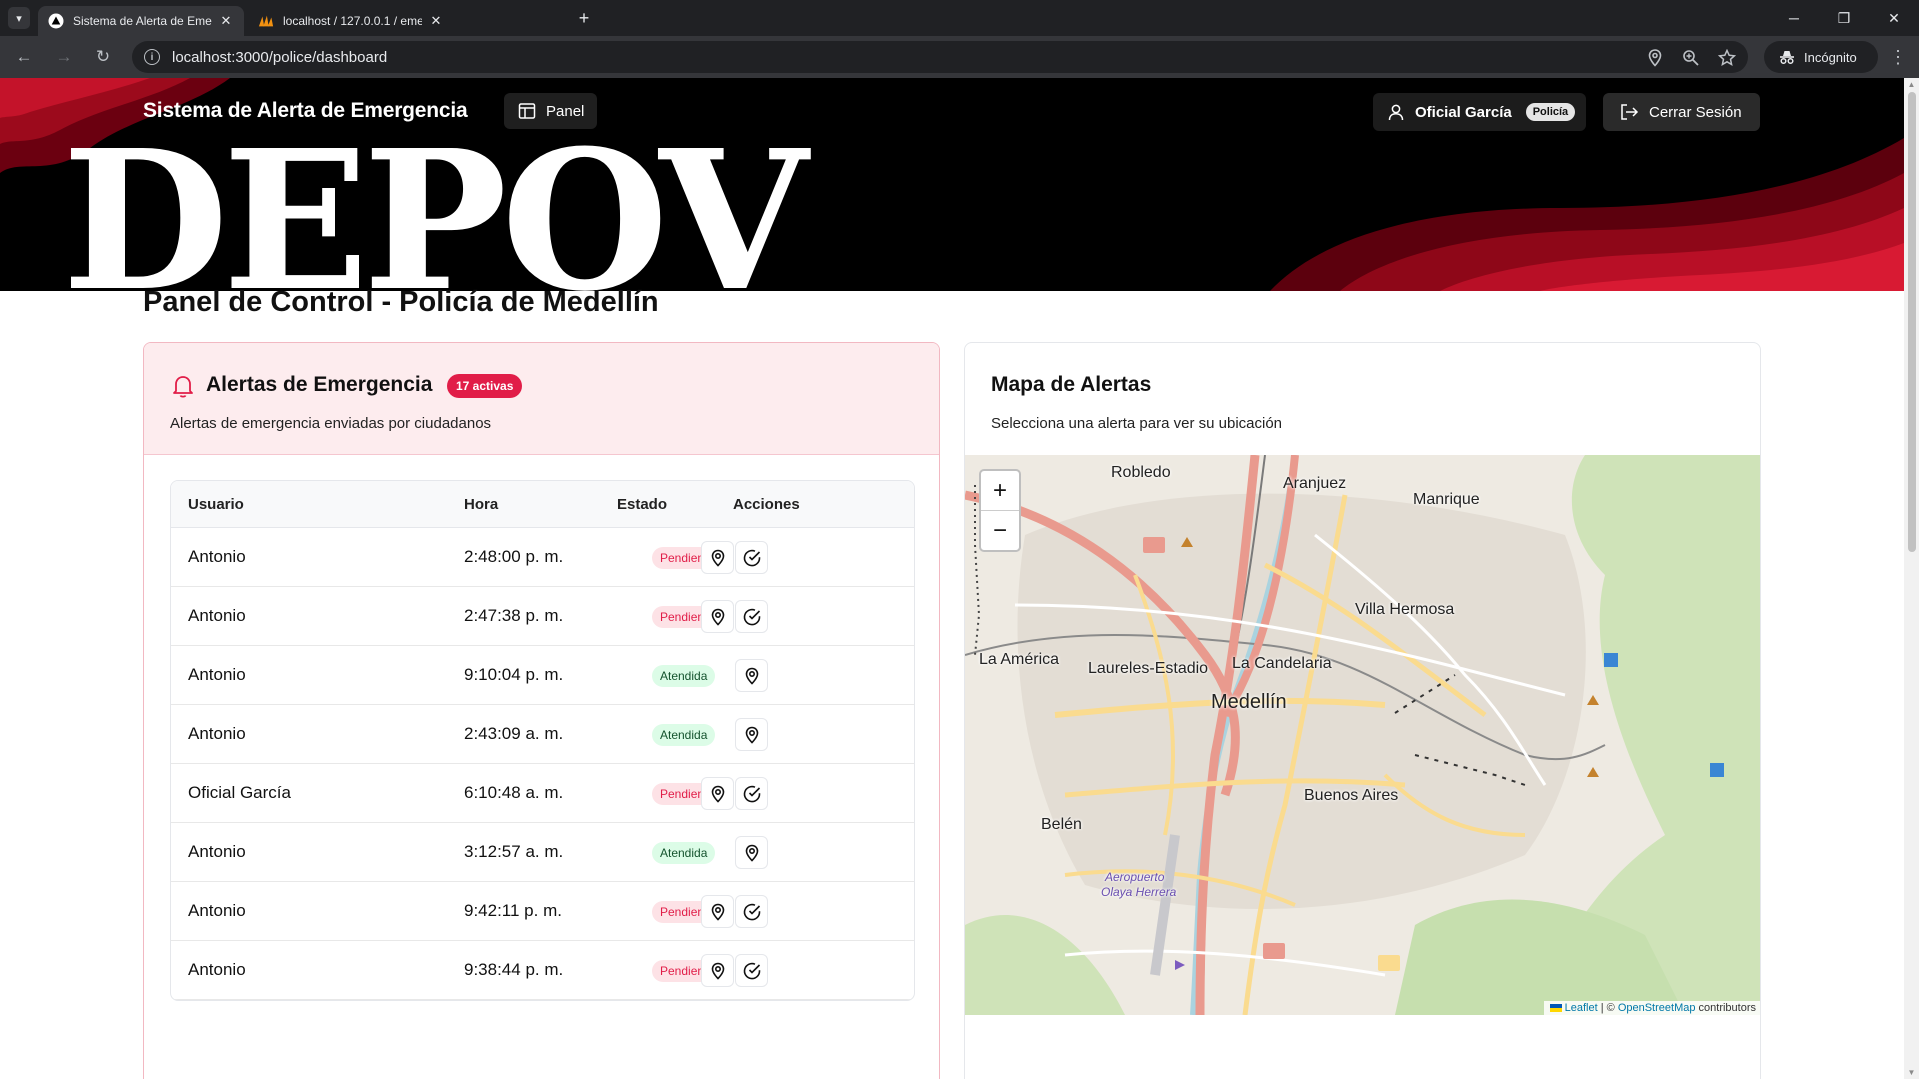 The image size is (1919, 1079). I want to click on map-attribution: Leaflet | © OpenStreetMap contributors, so click(1651, 1008).